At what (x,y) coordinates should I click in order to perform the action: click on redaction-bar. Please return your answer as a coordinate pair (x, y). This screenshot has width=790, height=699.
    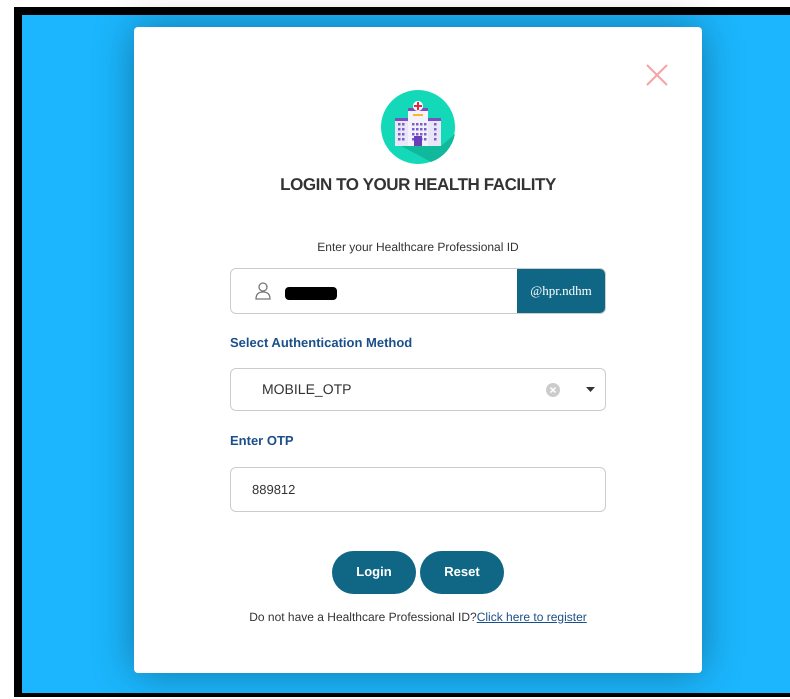
    Looking at the image, I should click on (311, 293).